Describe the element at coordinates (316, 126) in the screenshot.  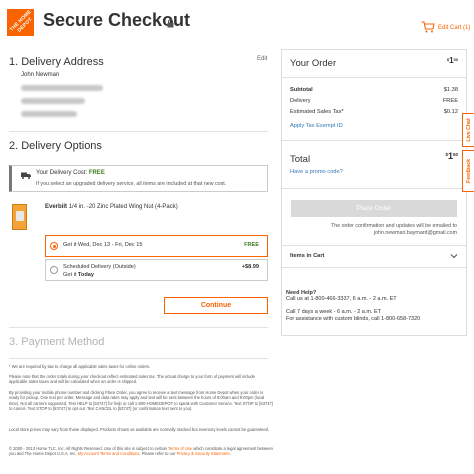
I see `tax-exempt-link: Apply Tax Exempt ID` at that location.